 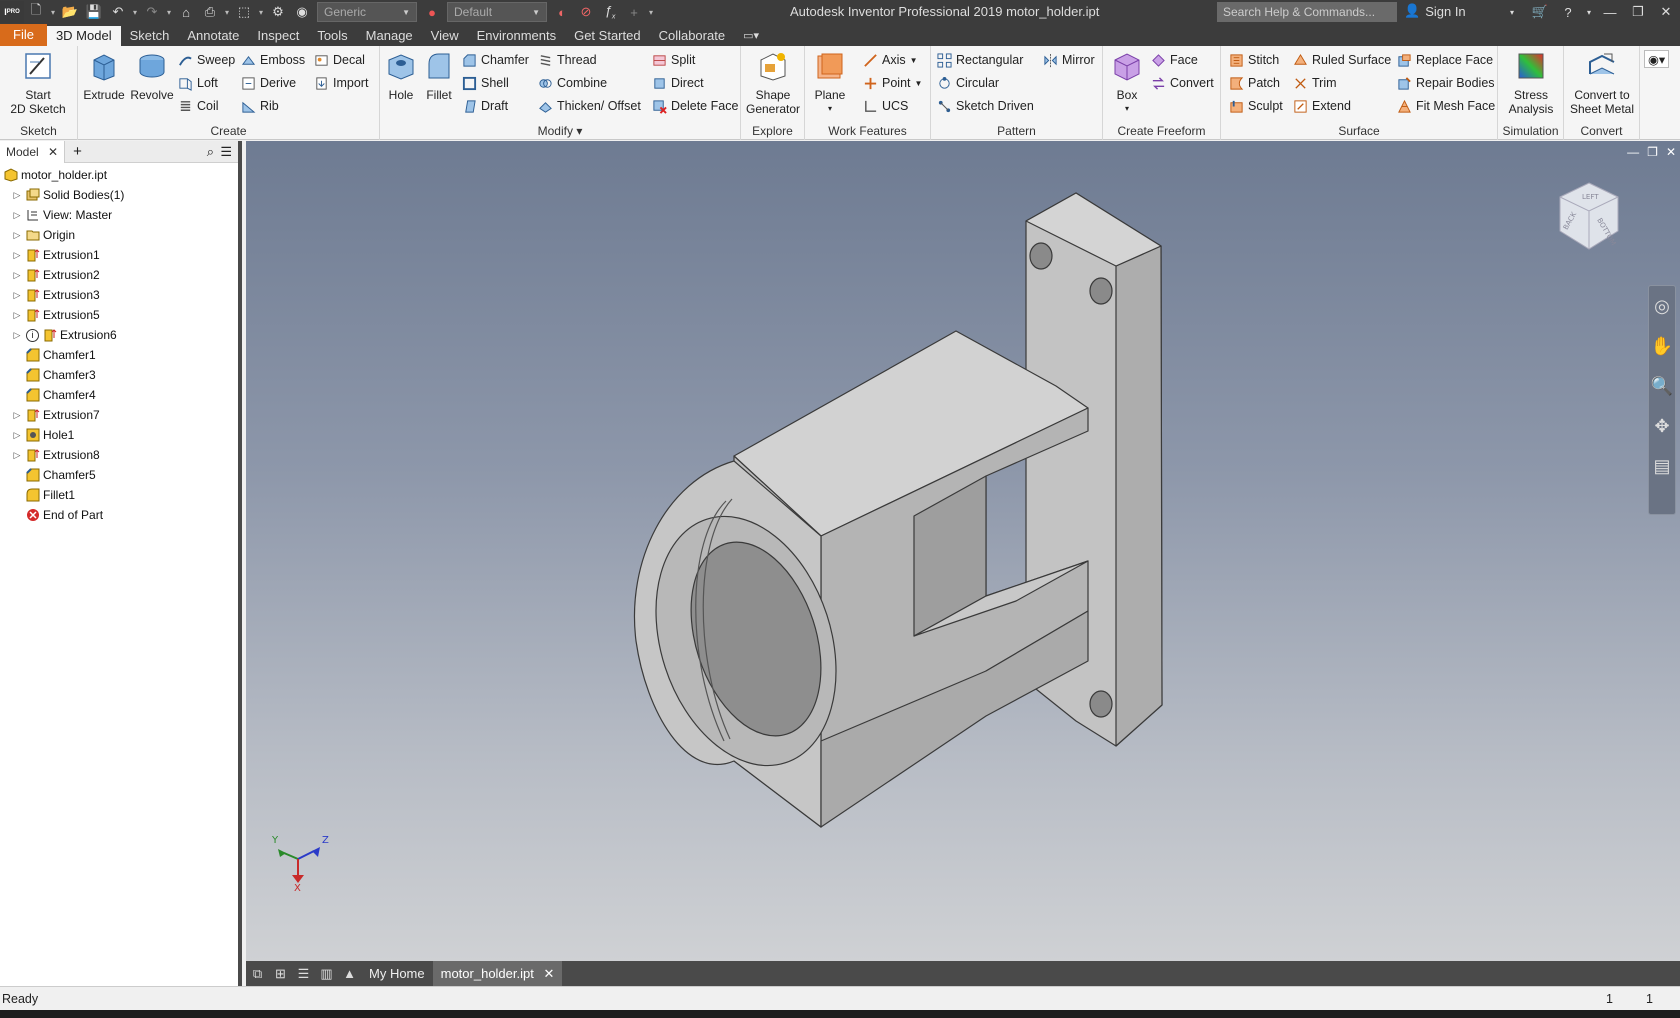 I want to click on doc-tab-motor-holder: motor_holder.ipt ✕, so click(x=497, y=973).